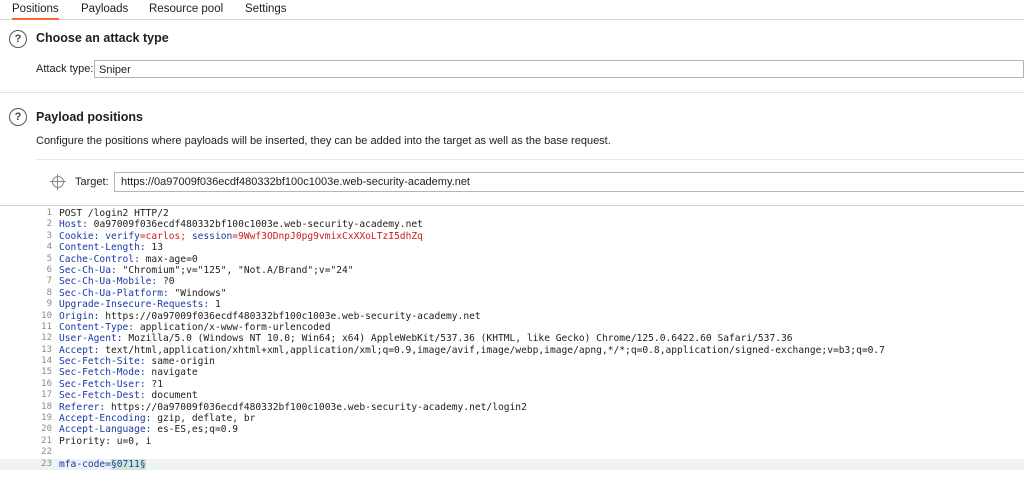 The width and height of the screenshot is (1024, 498). Describe the element at coordinates (512, 281) in the screenshot. I see `request-line: 7 Sec-Ch-Ua-Mobile: ?0` at that location.